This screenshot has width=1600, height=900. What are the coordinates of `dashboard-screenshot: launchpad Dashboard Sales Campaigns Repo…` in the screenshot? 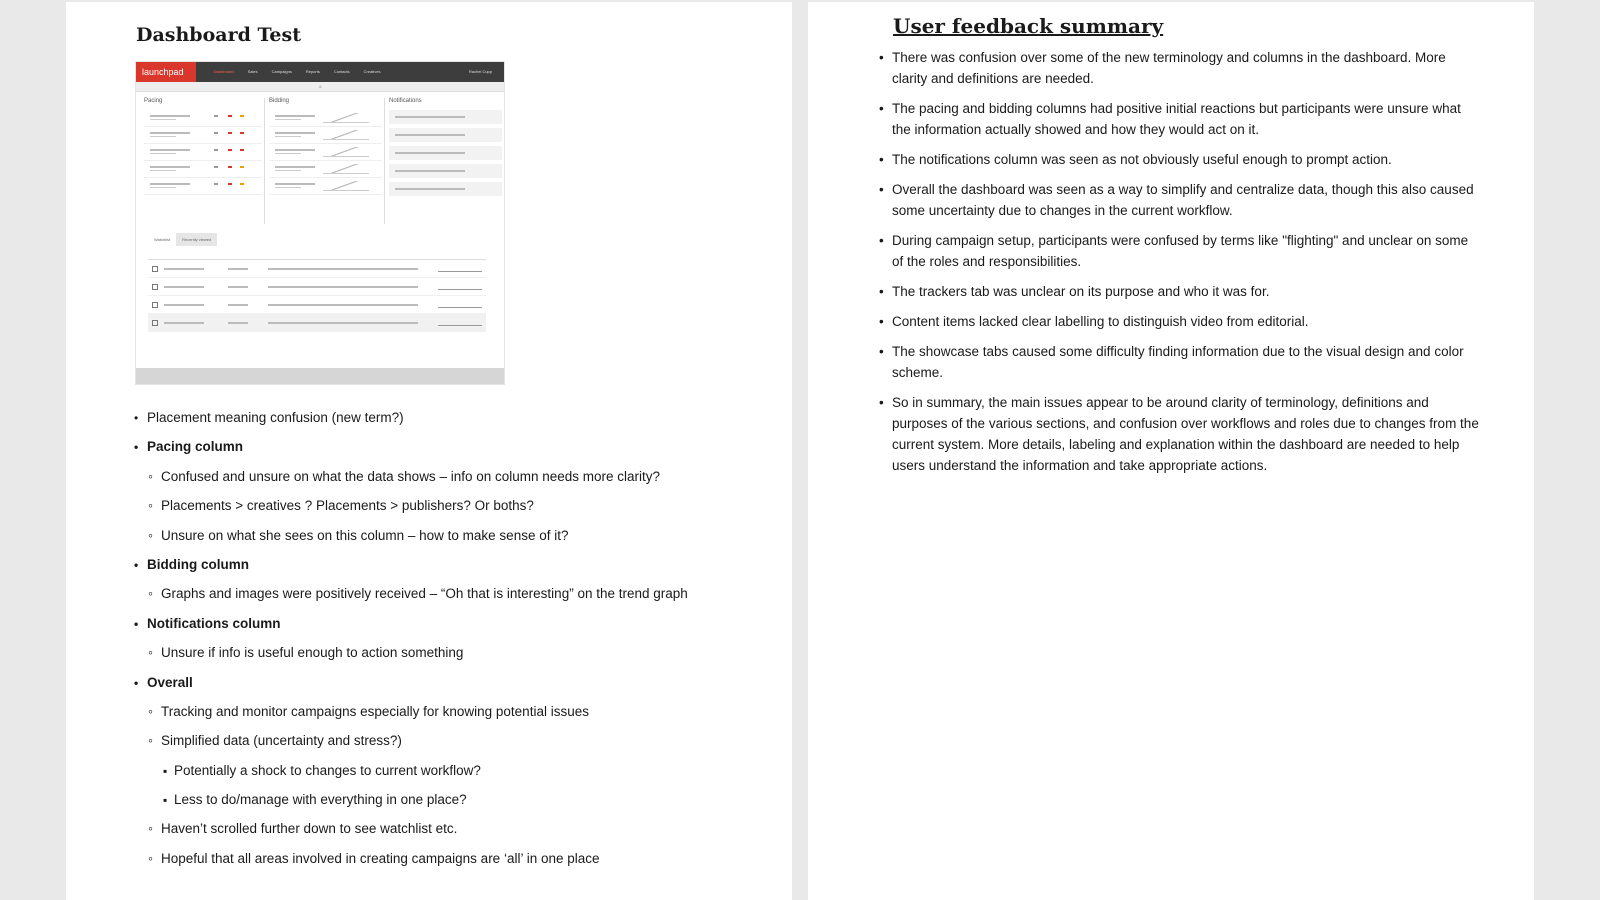 It's located at (320, 223).